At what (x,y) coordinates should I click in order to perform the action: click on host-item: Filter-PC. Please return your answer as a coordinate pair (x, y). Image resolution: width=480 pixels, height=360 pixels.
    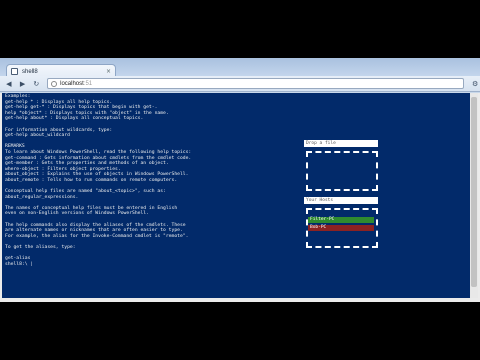
    Looking at the image, I should click on (341, 220).